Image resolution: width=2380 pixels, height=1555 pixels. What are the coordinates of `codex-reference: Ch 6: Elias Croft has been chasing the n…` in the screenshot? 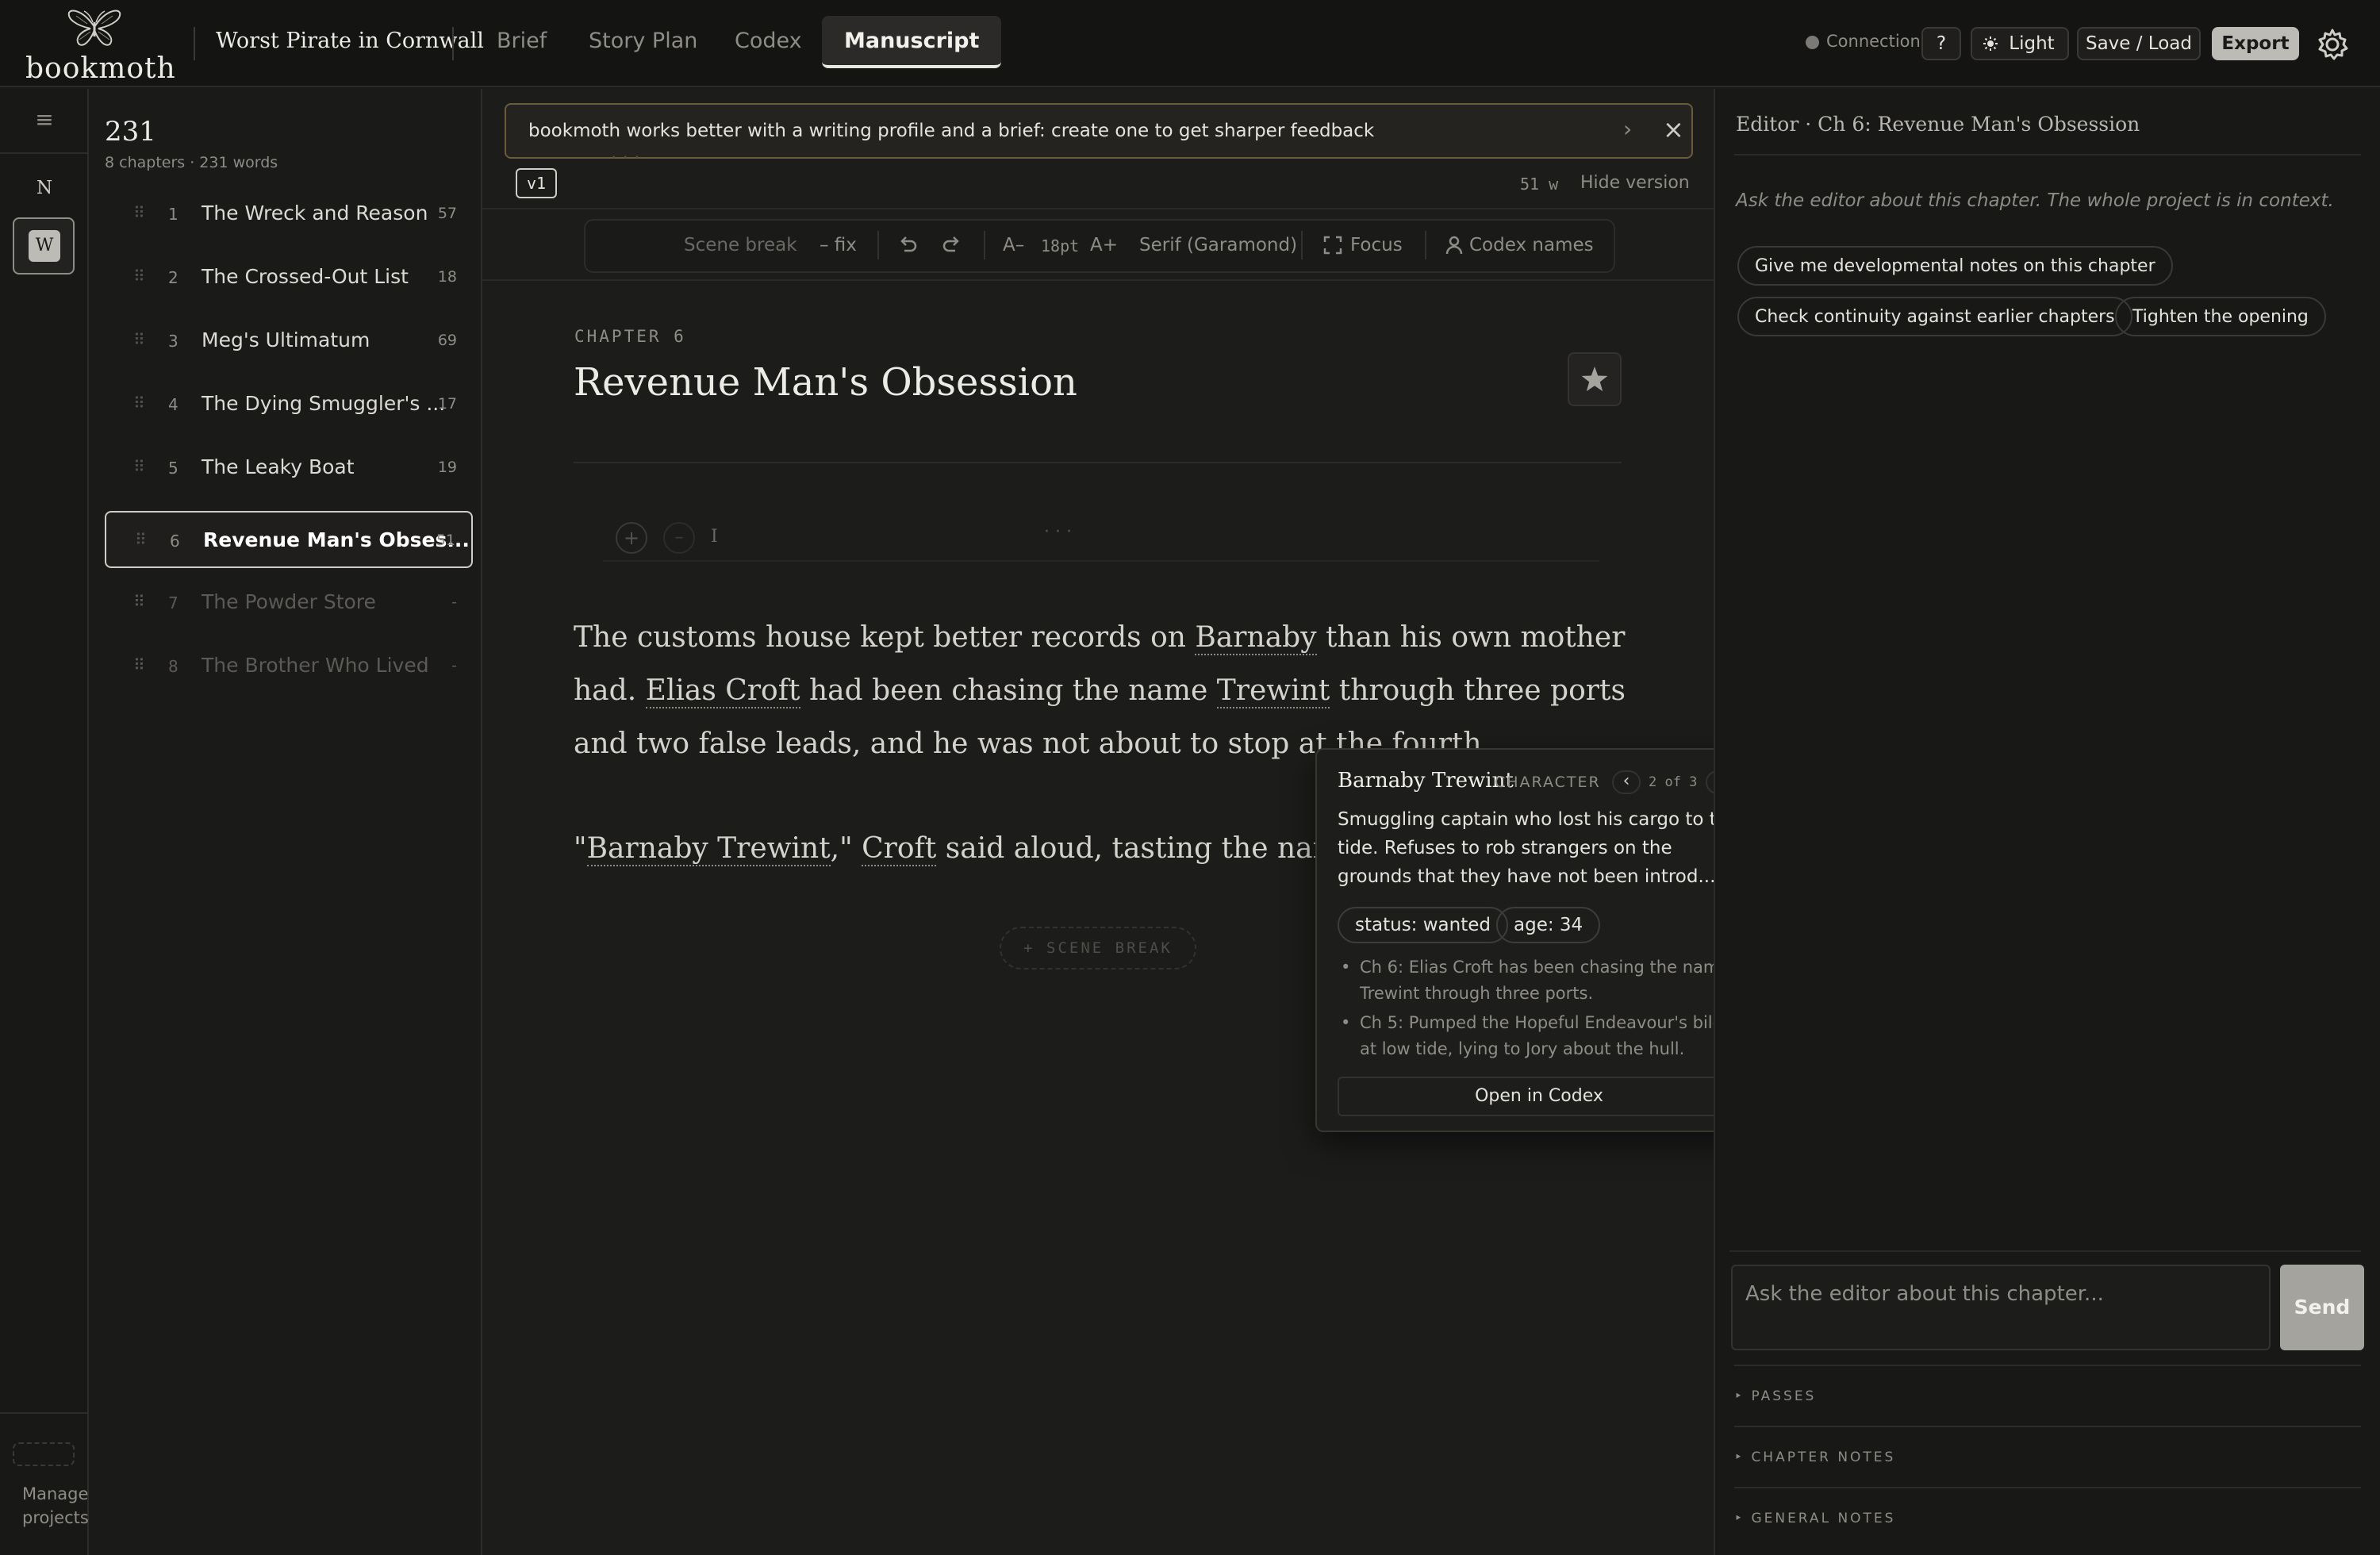 It's located at (1544, 981).